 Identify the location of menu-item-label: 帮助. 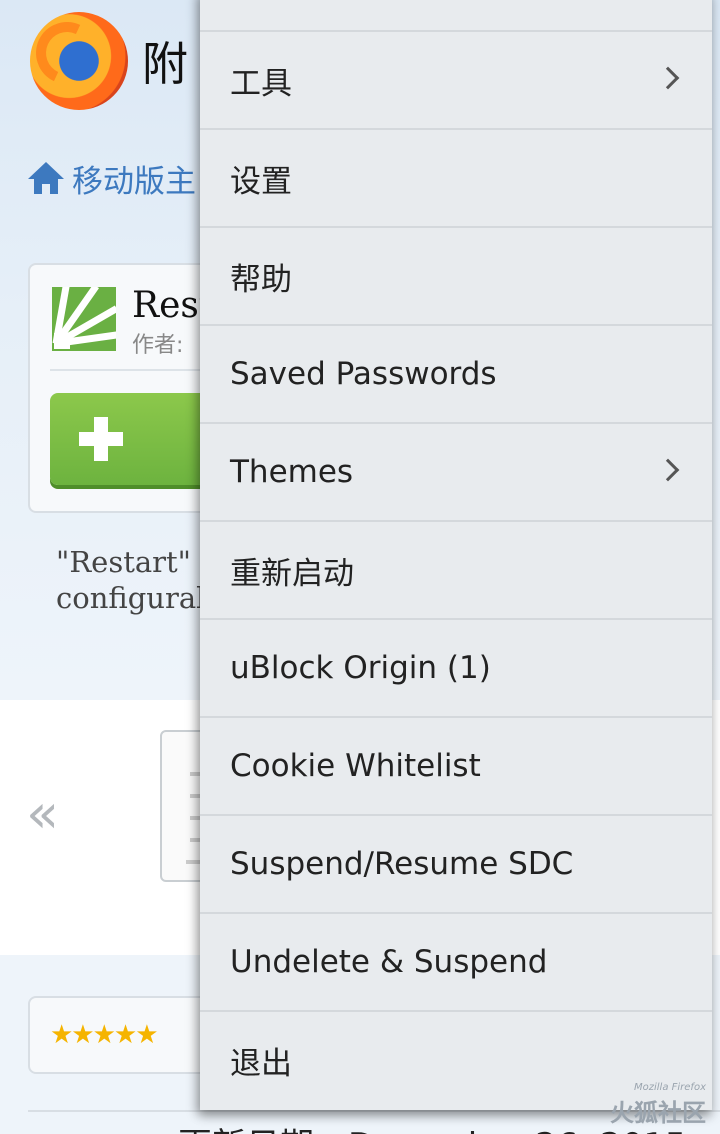
(261, 279).